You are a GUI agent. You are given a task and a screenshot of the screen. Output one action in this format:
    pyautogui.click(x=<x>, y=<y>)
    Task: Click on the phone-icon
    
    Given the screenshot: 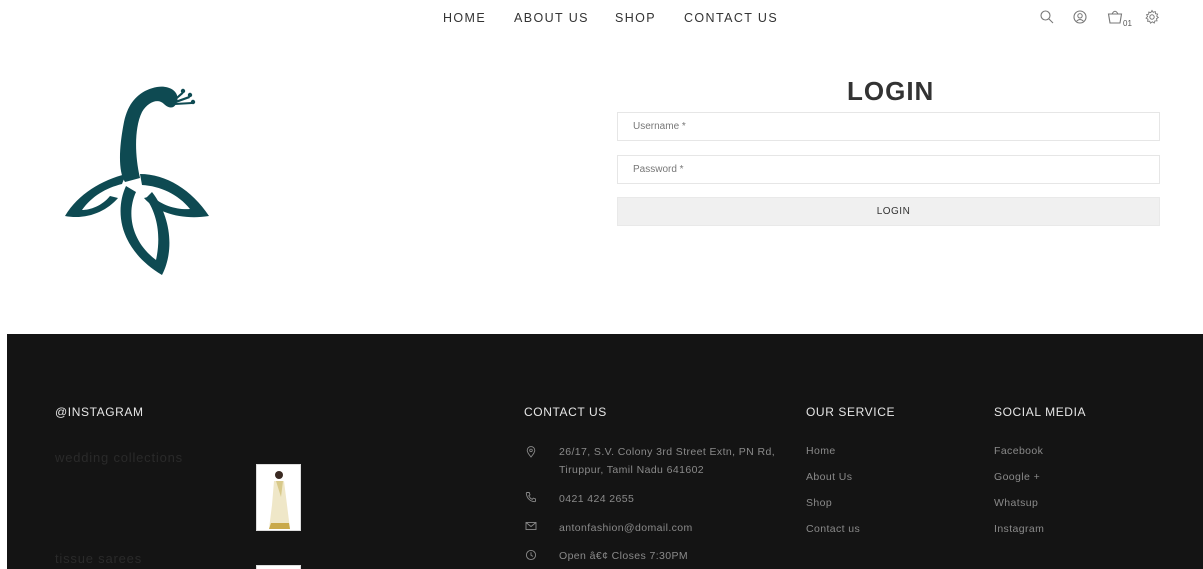 What is the action you would take?
    pyautogui.click(x=531, y=497)
    